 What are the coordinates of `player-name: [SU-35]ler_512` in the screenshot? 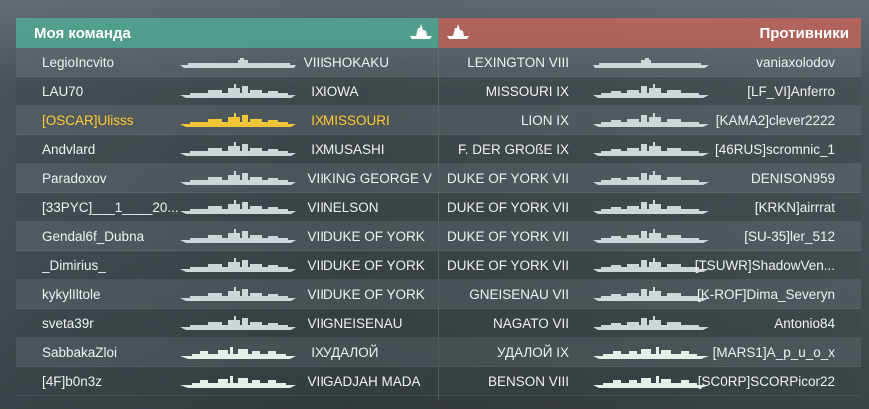 It's located at (789, 236).